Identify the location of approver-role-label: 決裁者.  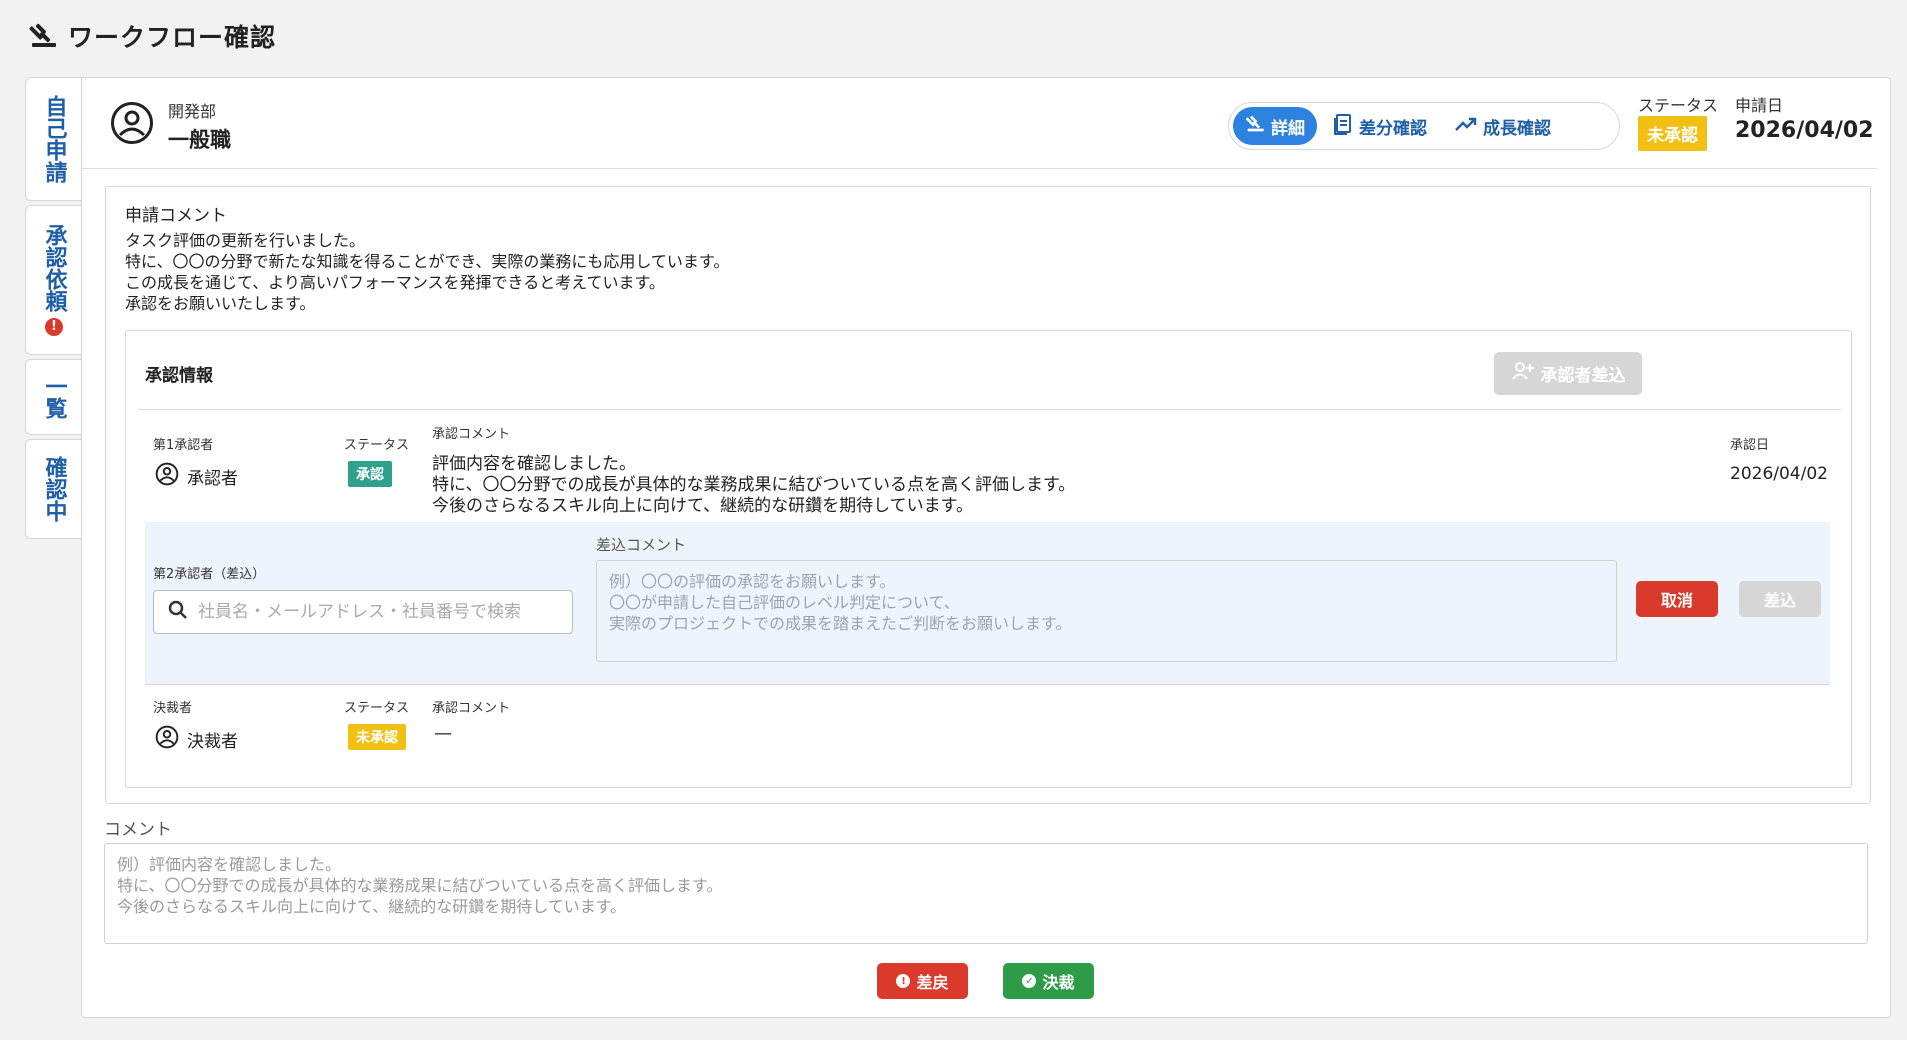
(173, 708).